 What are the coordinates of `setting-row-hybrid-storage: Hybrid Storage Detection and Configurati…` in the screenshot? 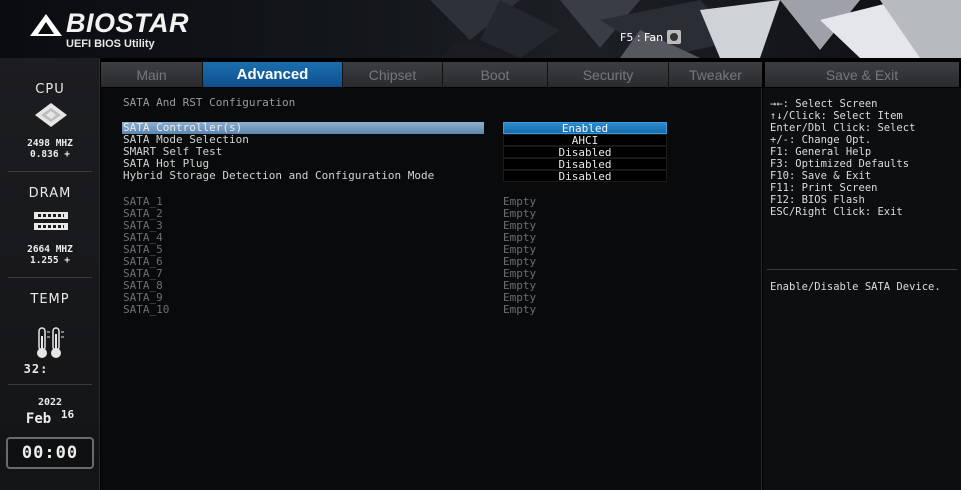 It's located at (433, 176).